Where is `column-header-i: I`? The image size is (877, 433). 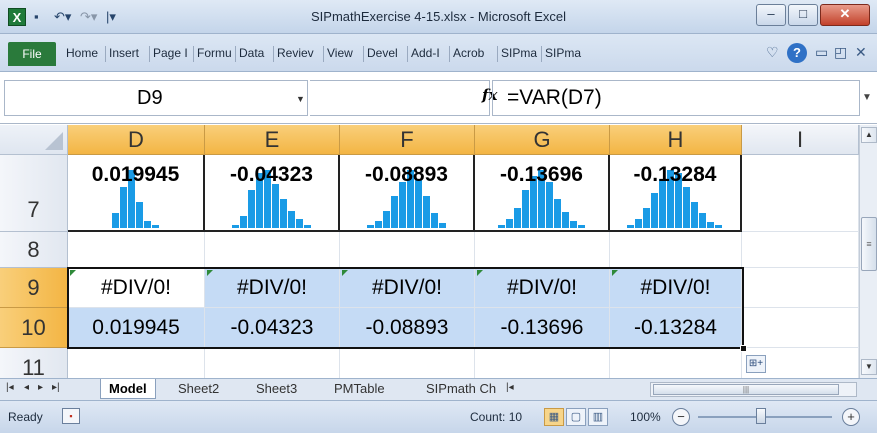 column-header-i: I is located at coordinates (800, 140).